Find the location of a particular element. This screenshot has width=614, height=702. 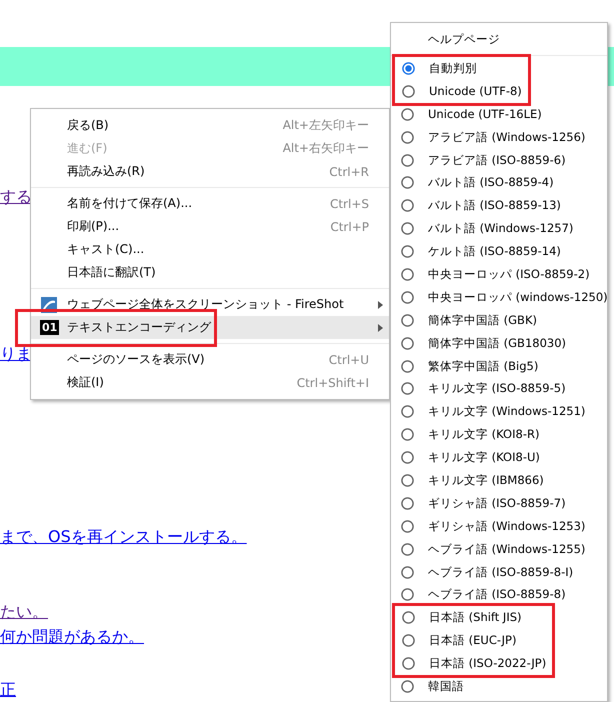

menu-item: 戻る(B) Alt+左矢印キー is located at coordinates (210, 125).